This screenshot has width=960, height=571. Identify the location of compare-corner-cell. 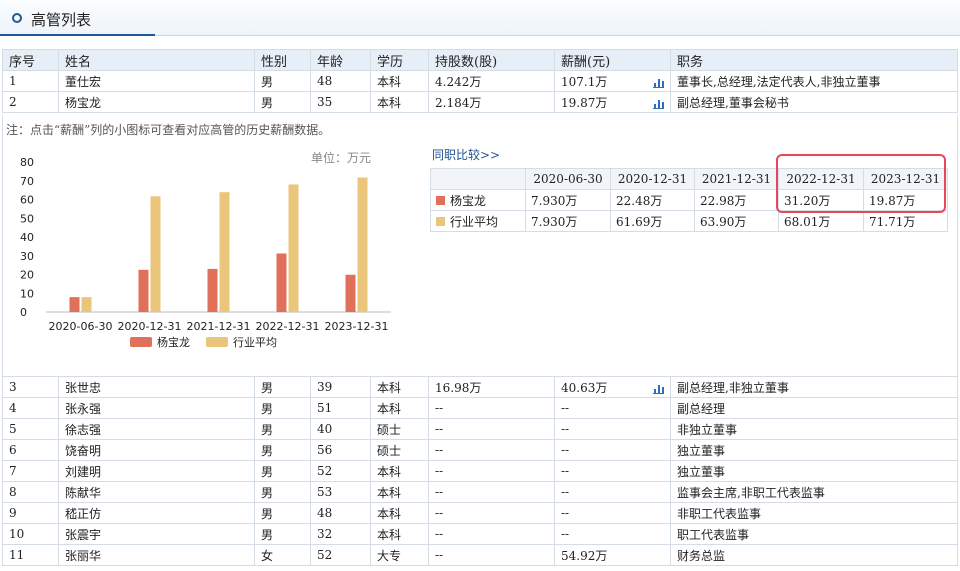
(478, 179).